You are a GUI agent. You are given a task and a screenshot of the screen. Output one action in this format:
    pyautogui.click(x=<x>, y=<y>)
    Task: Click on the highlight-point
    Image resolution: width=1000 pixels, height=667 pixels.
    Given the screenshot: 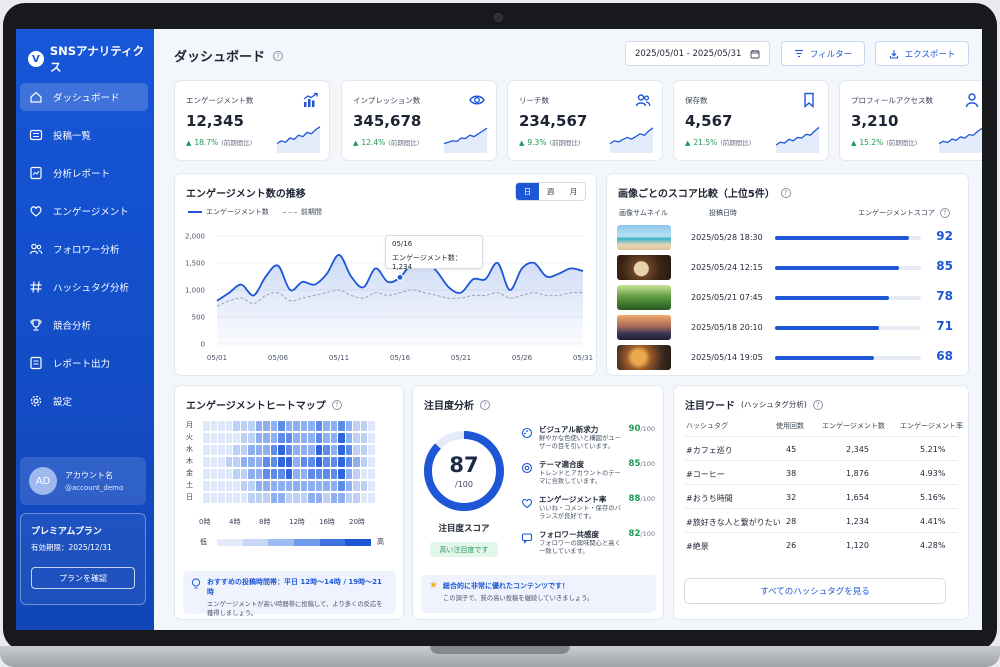 What is the action you would take?
    pyautogui.click(x=400, y=277)
    